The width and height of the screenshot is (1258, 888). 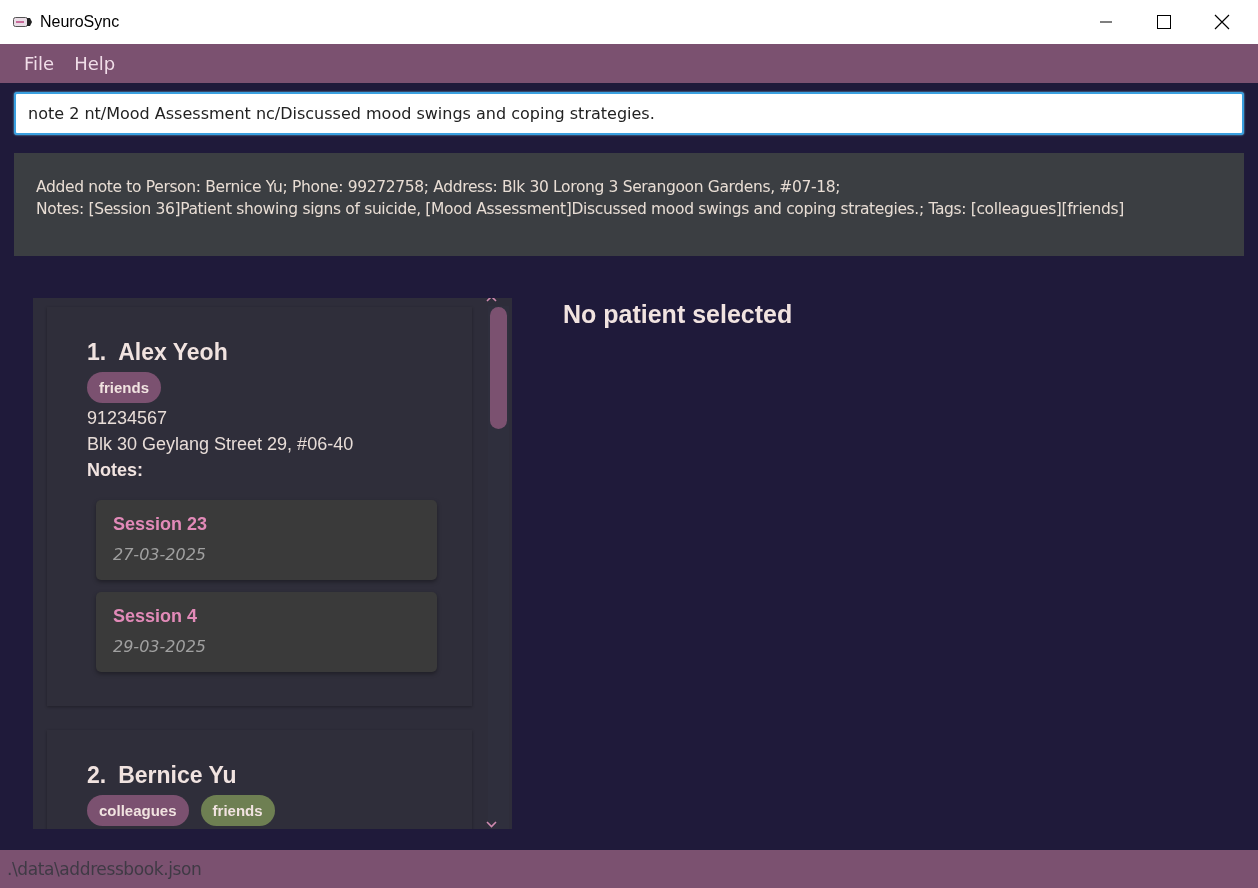 What do you see at coordinates (173, 352) in the screenshot?
I see `patient-name: Alex Yeoh` at bounding box center [173, 352].